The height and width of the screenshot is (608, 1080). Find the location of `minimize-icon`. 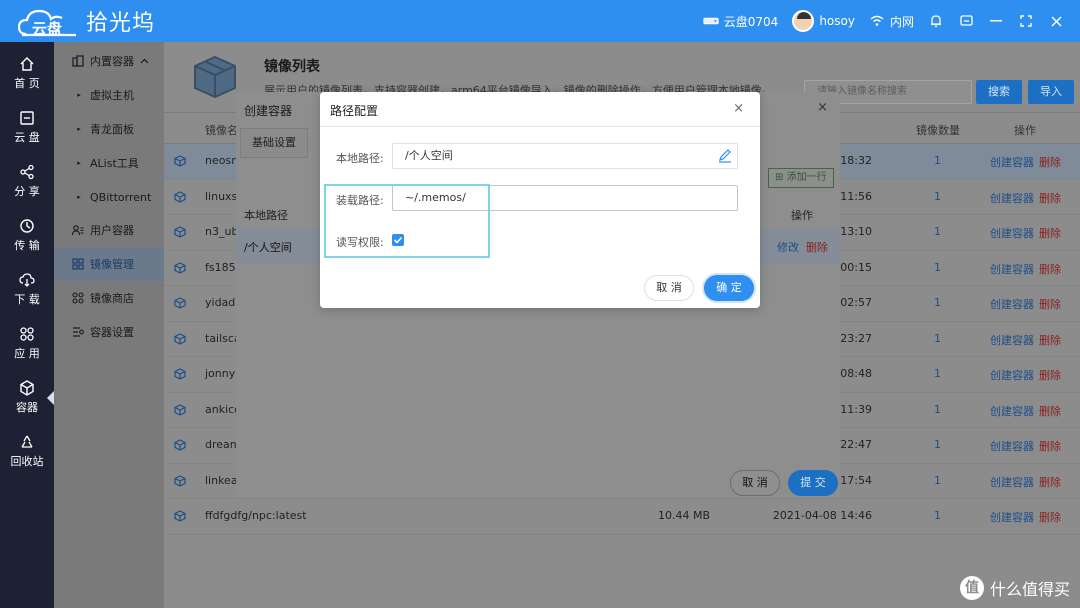

minimize-icon is located at coordinates (996, 21).